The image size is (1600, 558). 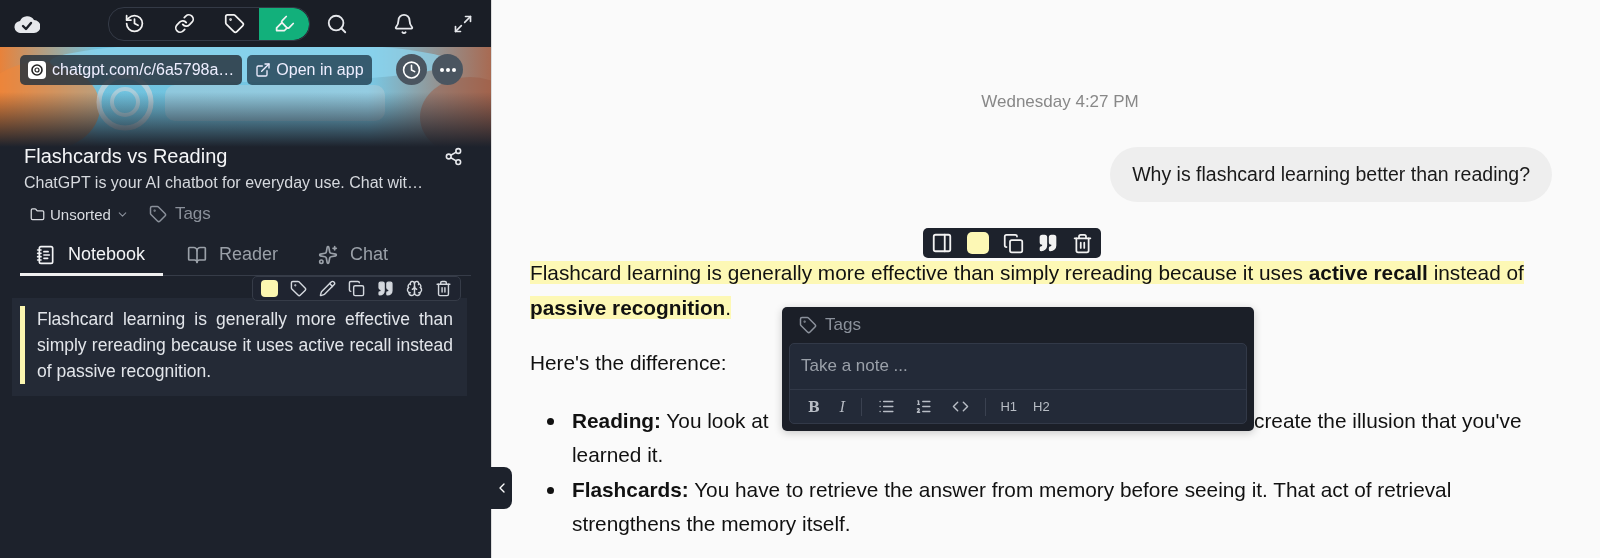 What do you see at coordinates (1388, 420) in the screenshot?
I see `bullet-text: create the illusion that you've` at bounding box center [1388, 420].